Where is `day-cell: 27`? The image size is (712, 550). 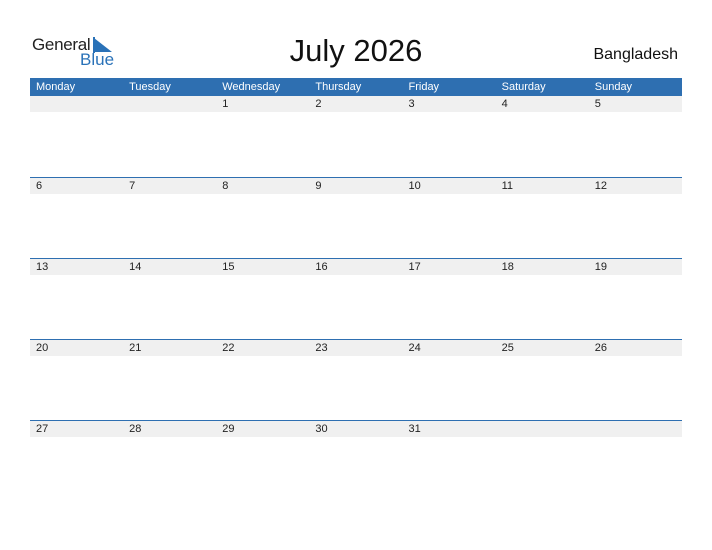 day-cell: 27 is located at coordinates (42, 429).